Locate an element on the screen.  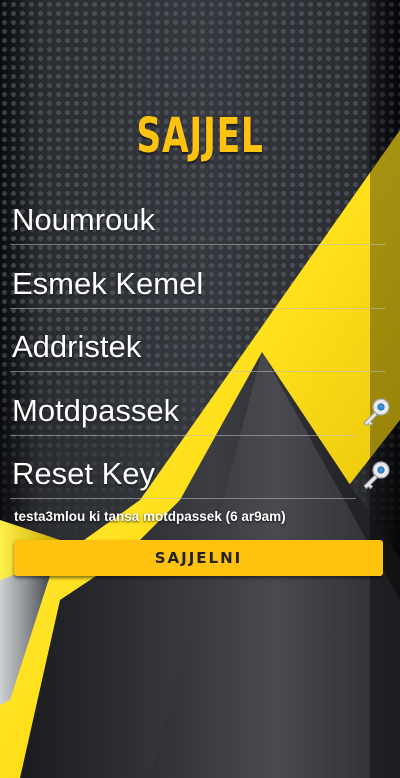
reset-key-icon is located at coordinates (376, 475).